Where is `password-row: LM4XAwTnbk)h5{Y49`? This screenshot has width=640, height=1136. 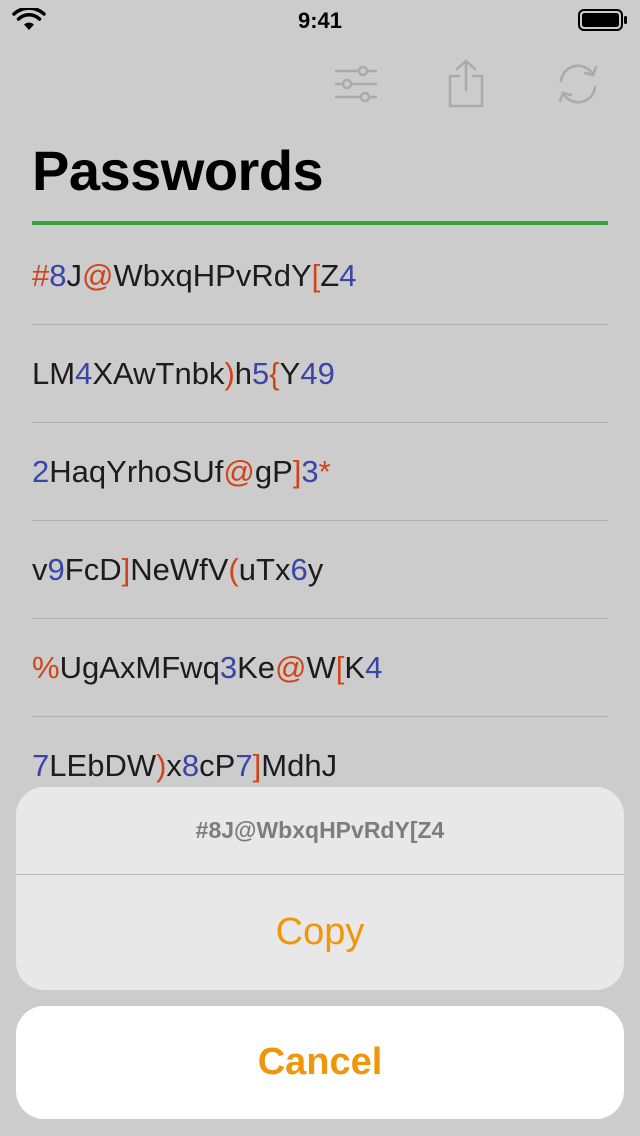 password-row: LM4XAwTnbk)h5{Y49 is located at coordinates (320, 374).